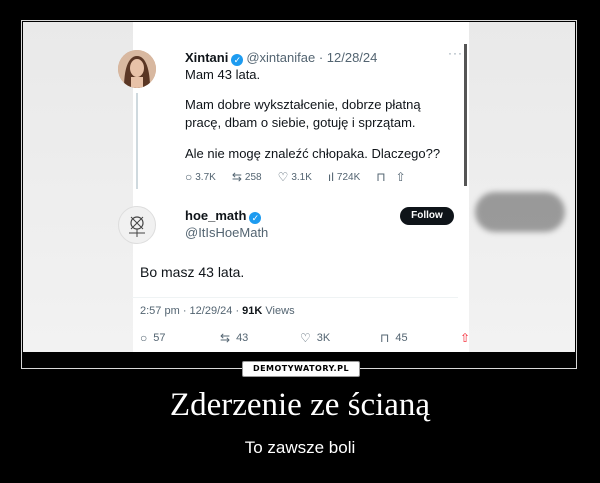 This screenshot has width=600, height=483. I want to click on avatar-xintani, so click(137, 69).